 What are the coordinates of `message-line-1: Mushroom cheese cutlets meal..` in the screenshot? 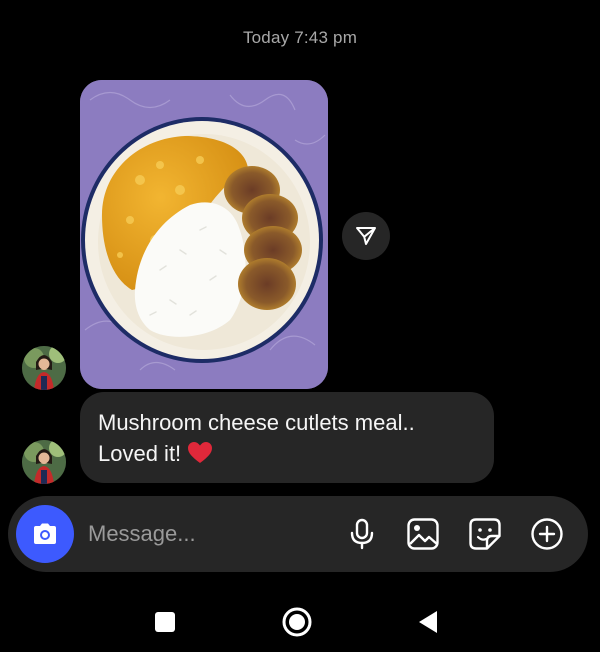 It's located at (256, 422).